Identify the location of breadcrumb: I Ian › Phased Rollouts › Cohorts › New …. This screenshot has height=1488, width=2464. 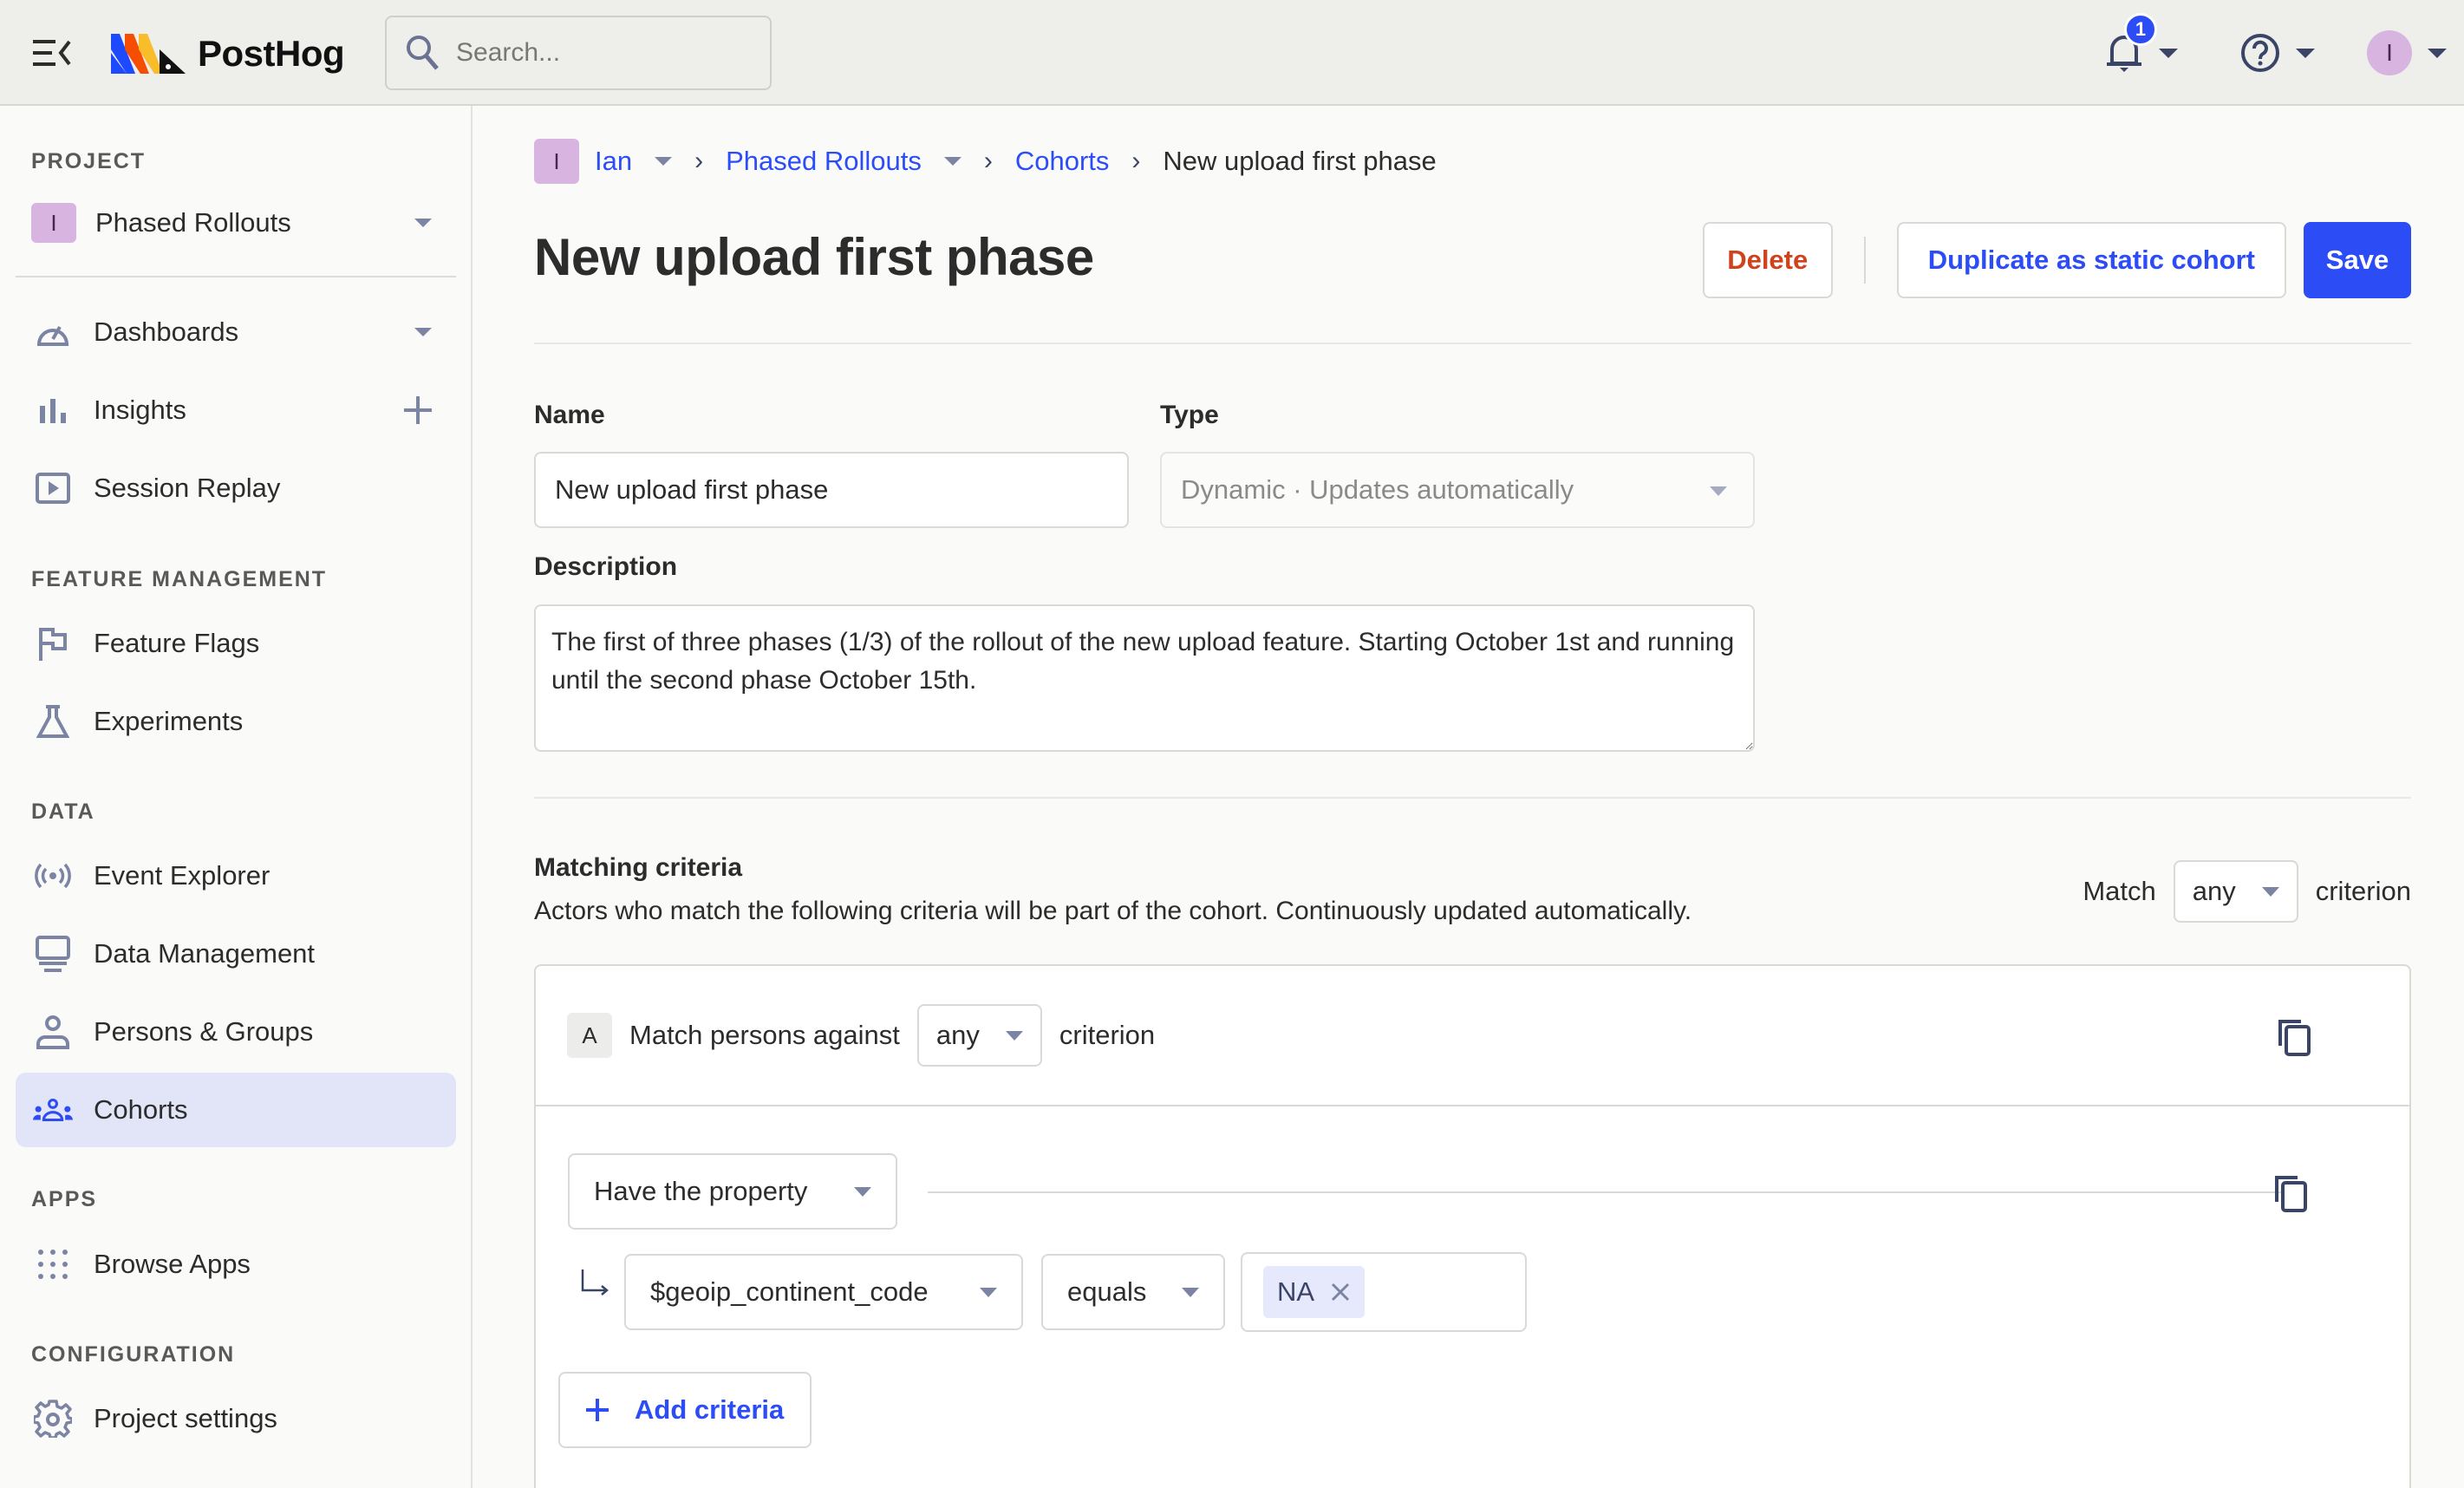
(985, 161).